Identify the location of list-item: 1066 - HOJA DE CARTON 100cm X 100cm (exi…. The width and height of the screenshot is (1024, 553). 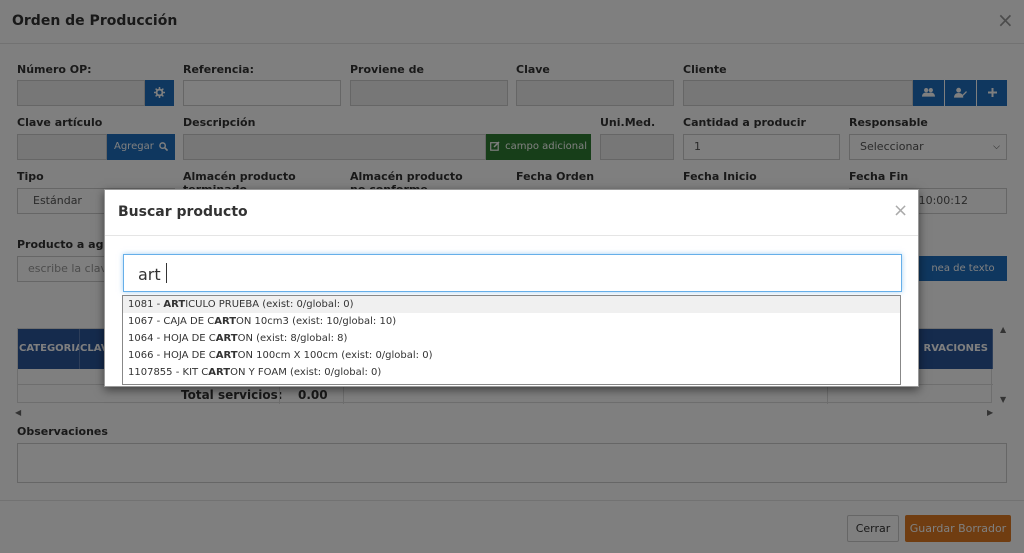
(511, 355).